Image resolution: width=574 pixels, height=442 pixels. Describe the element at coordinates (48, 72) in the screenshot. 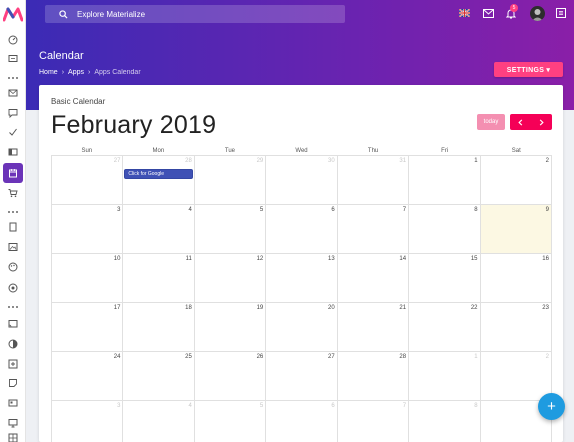

I see `breadcrumb-home: Home` at that location.